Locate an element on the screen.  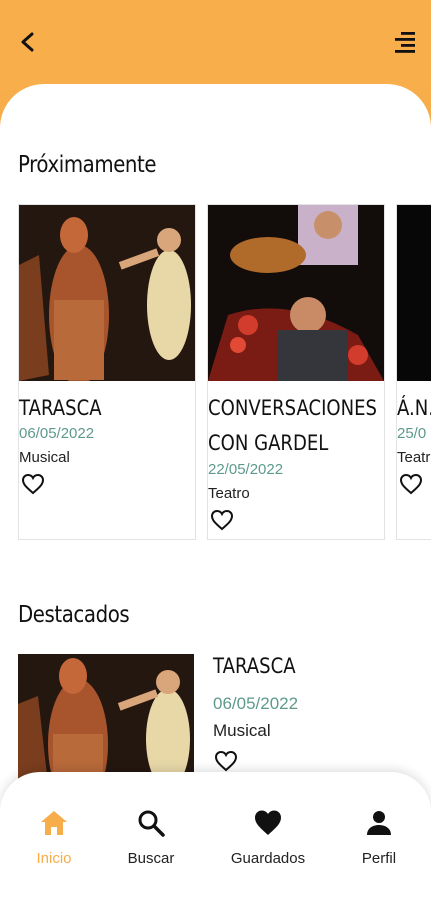
nav-label: Guardados is located at coordinates (268, 858).